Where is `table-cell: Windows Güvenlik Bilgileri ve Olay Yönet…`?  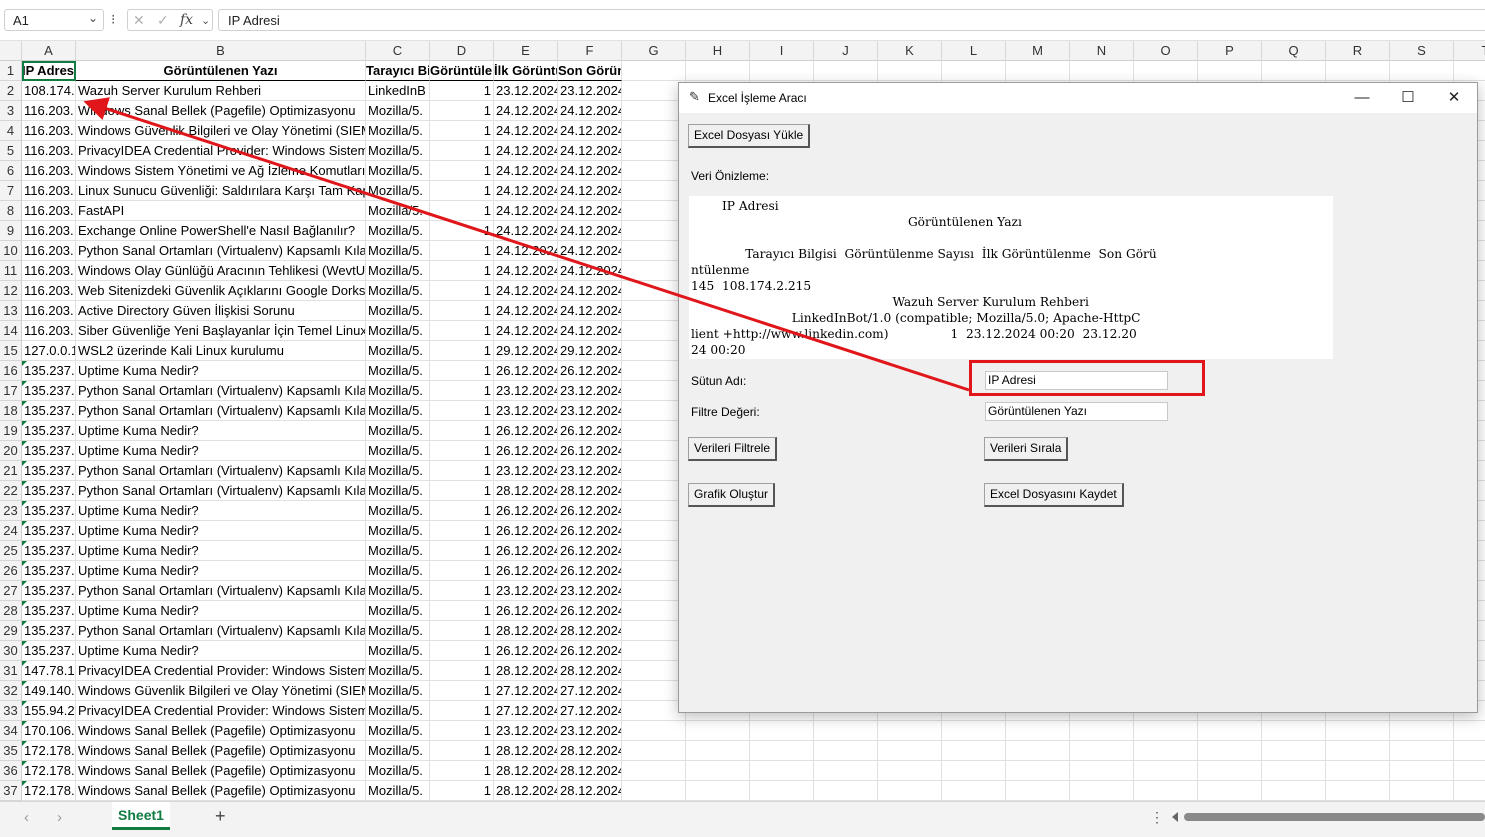
table-cell: Windows Güvenlik Bilgileri ve Olay Yönet… is located at coordinates (221, 691).